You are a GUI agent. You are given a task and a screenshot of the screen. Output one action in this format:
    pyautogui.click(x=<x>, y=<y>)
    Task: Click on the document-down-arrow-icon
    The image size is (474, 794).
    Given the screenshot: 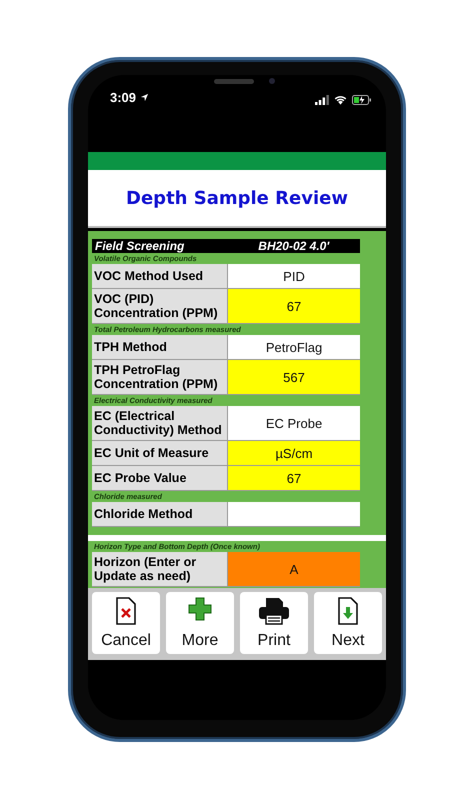 What is the action you would take?
    pyautogui.click(x=348, y=611)
    